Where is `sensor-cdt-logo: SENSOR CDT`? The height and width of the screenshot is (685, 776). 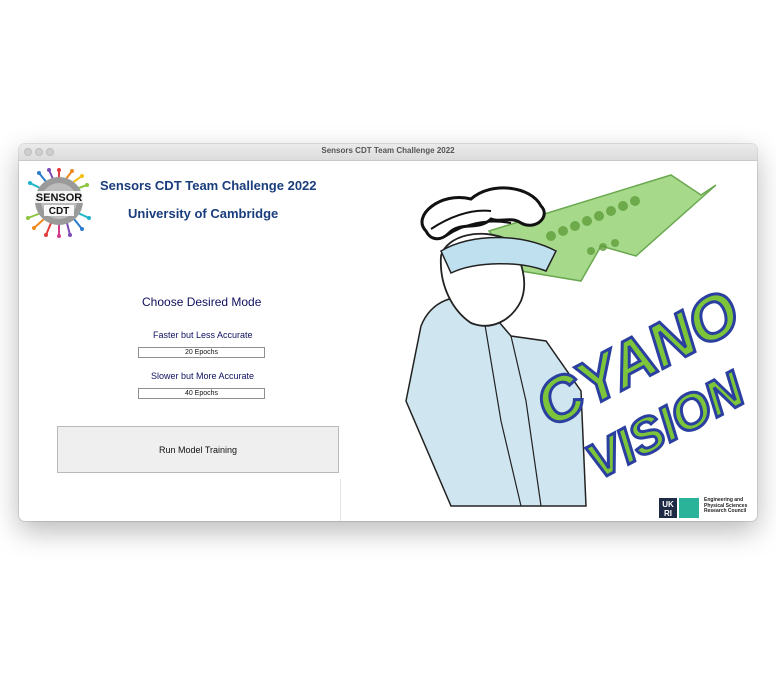 sensor-cdt-logo: SENSOR CDT is located at coordinates (59, 203).